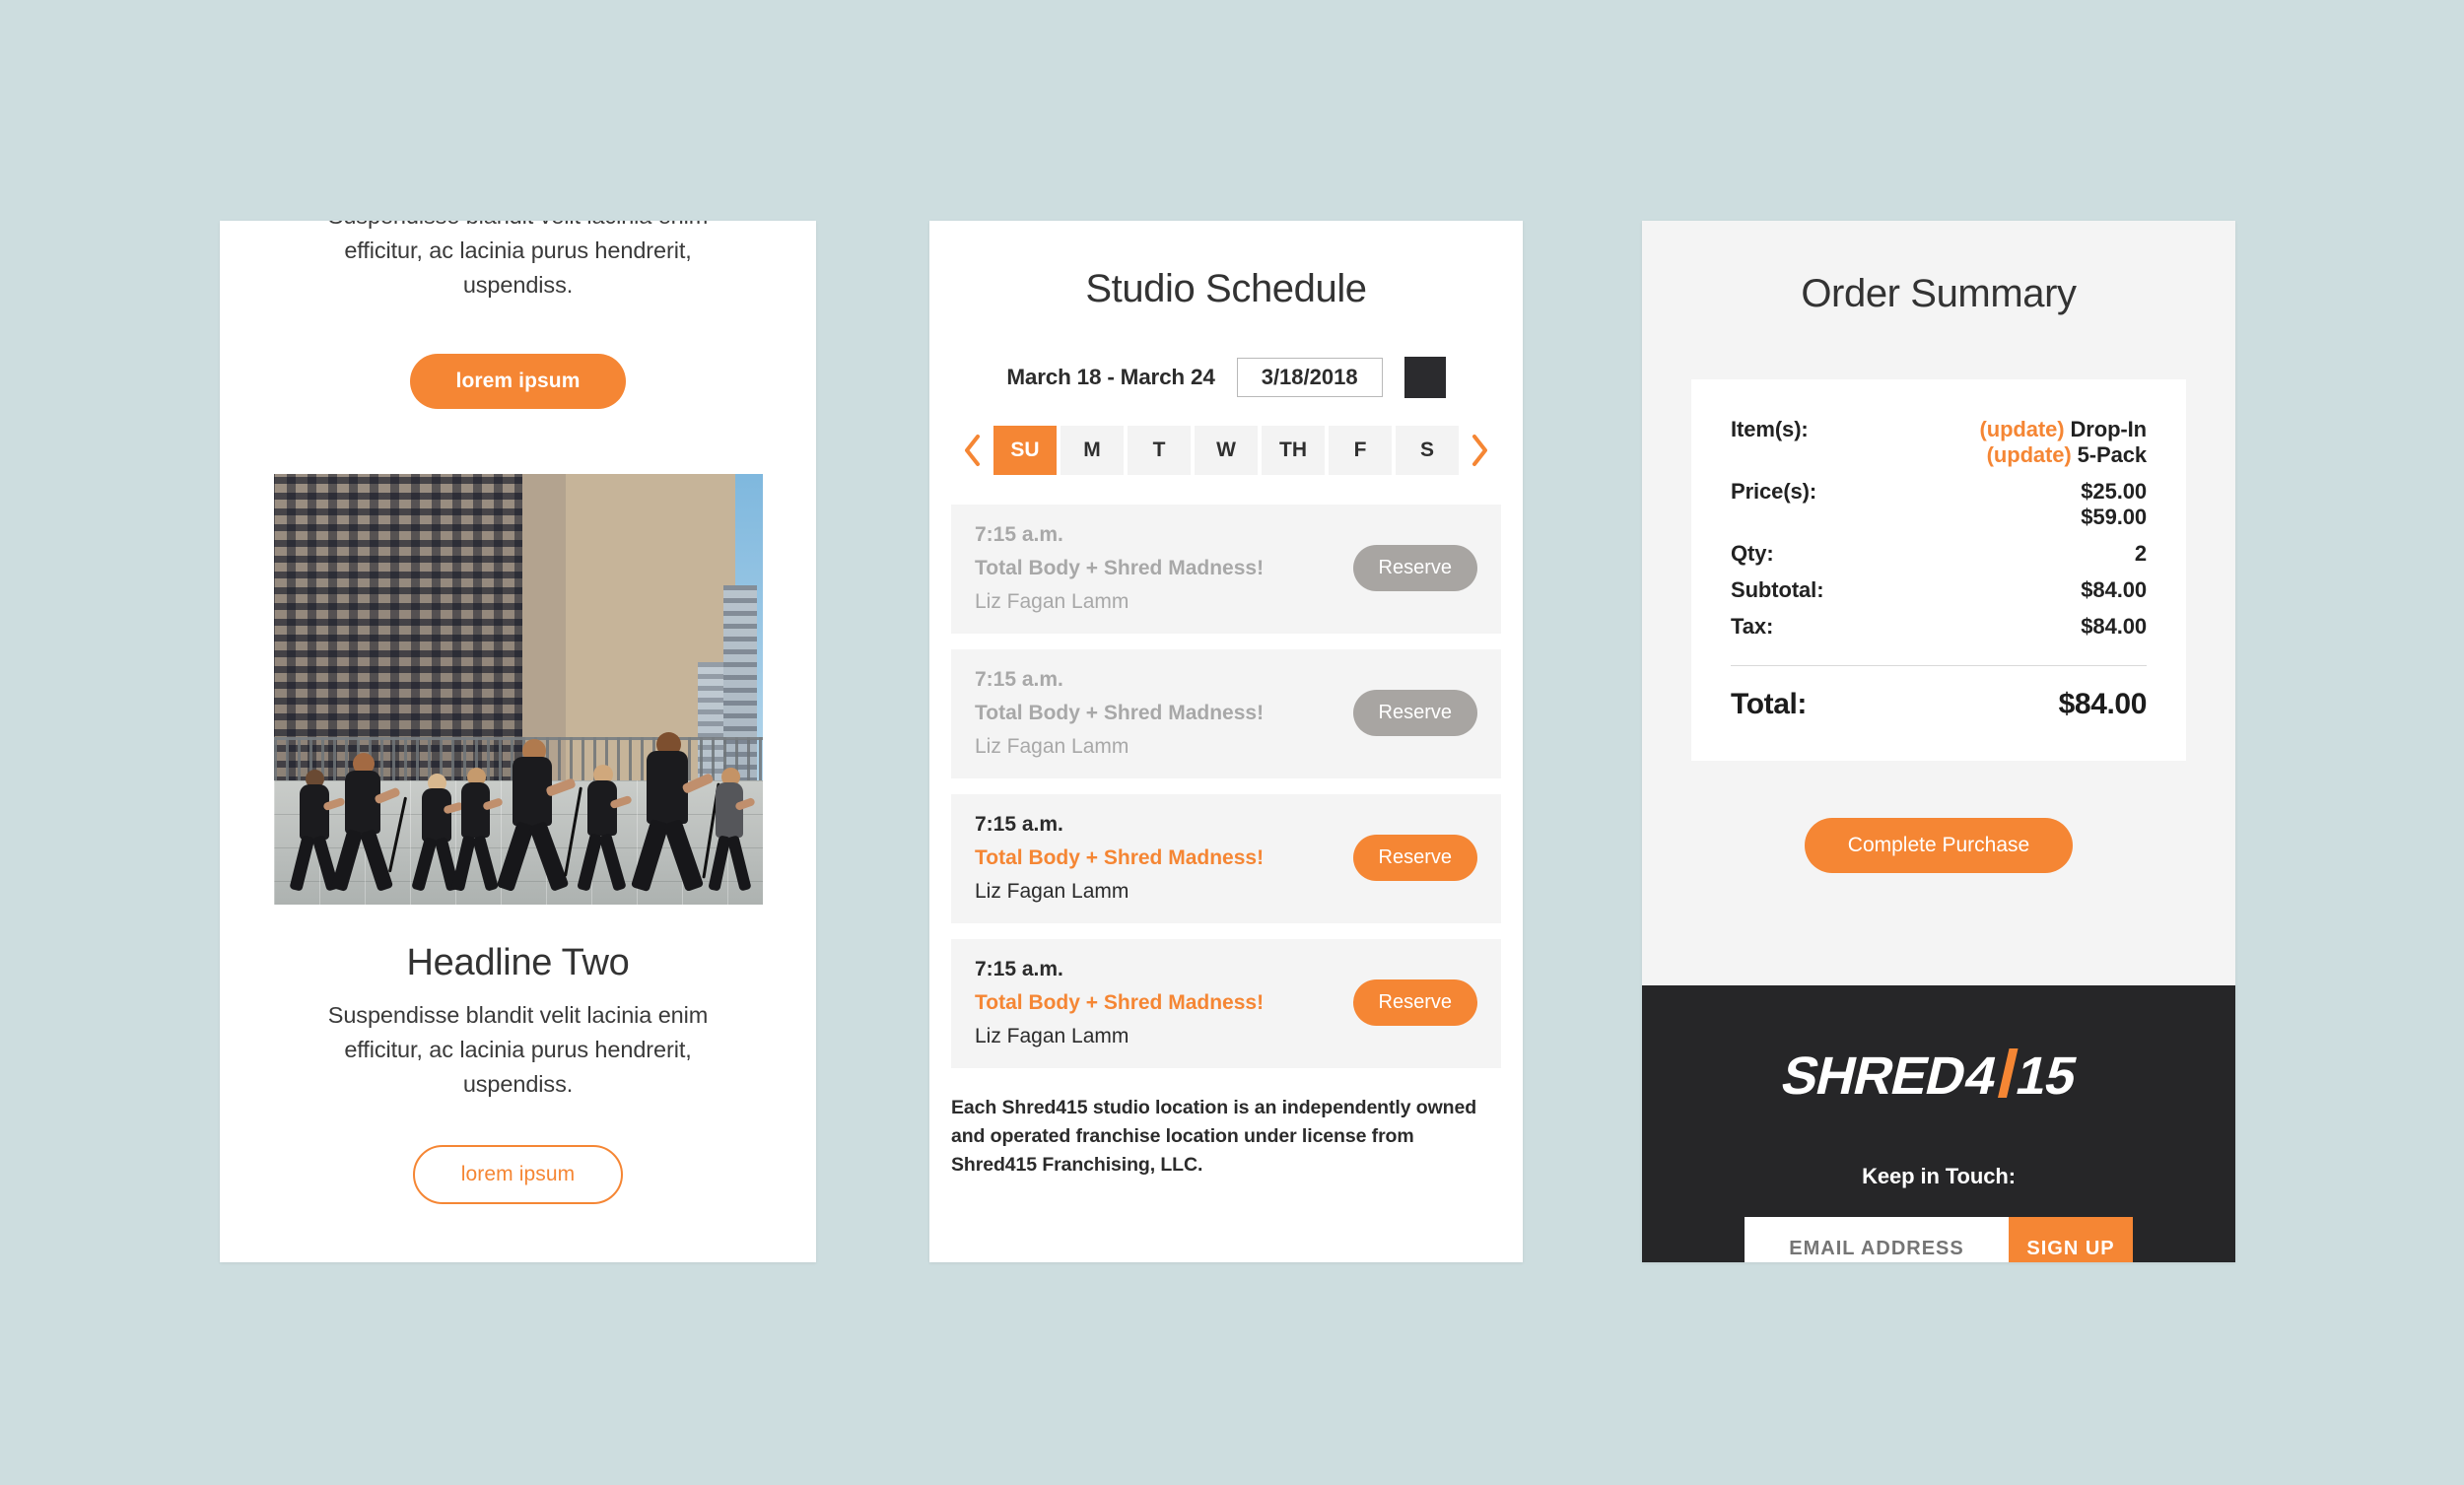 The width and height of the screenshot is (2464, 1485). I want to click on order-subtotal-row: Subtotal: $84.00, so click(1939, 590).